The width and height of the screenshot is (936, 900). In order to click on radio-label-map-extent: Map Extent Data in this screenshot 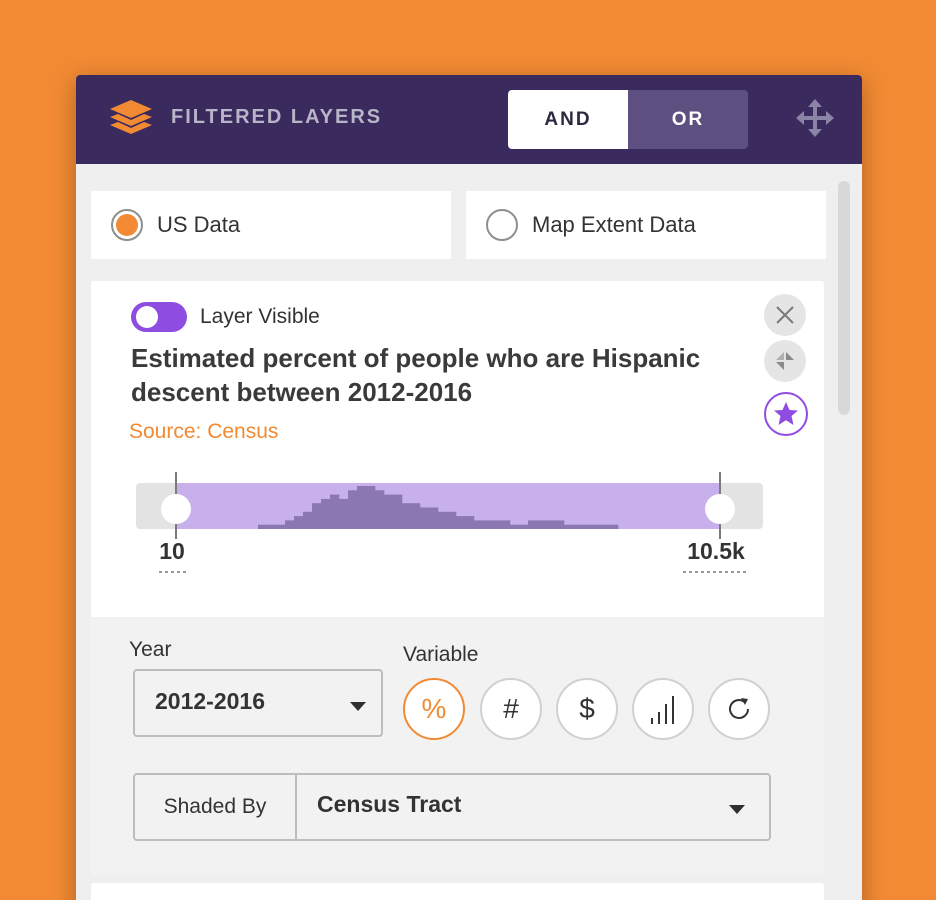, I will do `click(614, 224)`.